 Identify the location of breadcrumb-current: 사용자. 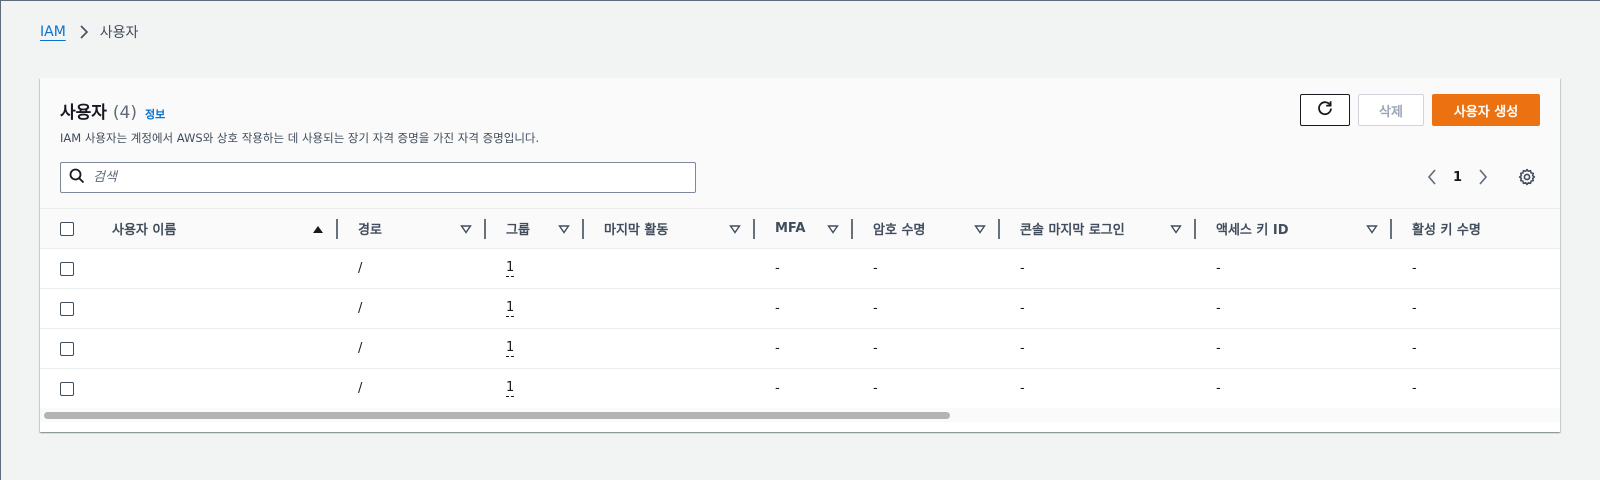
(119, 33).